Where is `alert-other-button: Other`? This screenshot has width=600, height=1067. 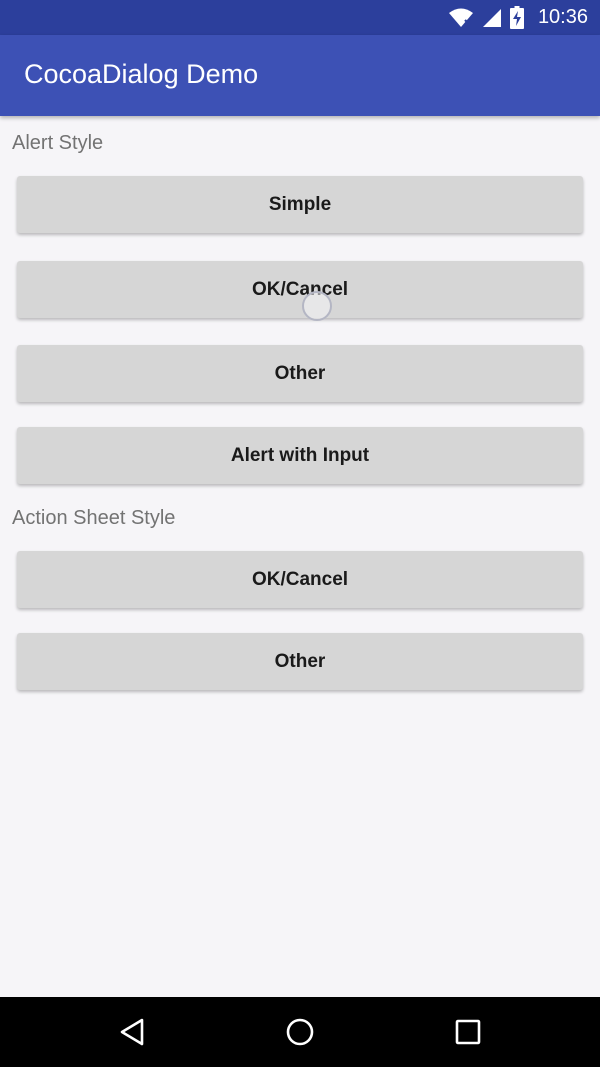
alert-other-button: Other is located at coordinates (300, 373).